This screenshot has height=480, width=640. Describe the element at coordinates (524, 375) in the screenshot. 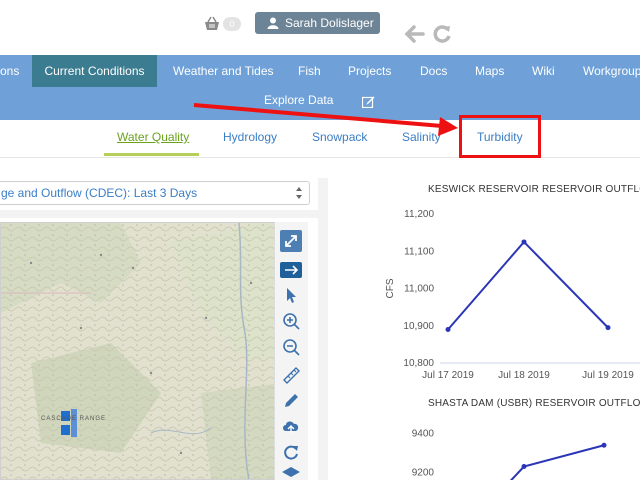

I see `x-tick-label: Jul 18 2019` at that location.